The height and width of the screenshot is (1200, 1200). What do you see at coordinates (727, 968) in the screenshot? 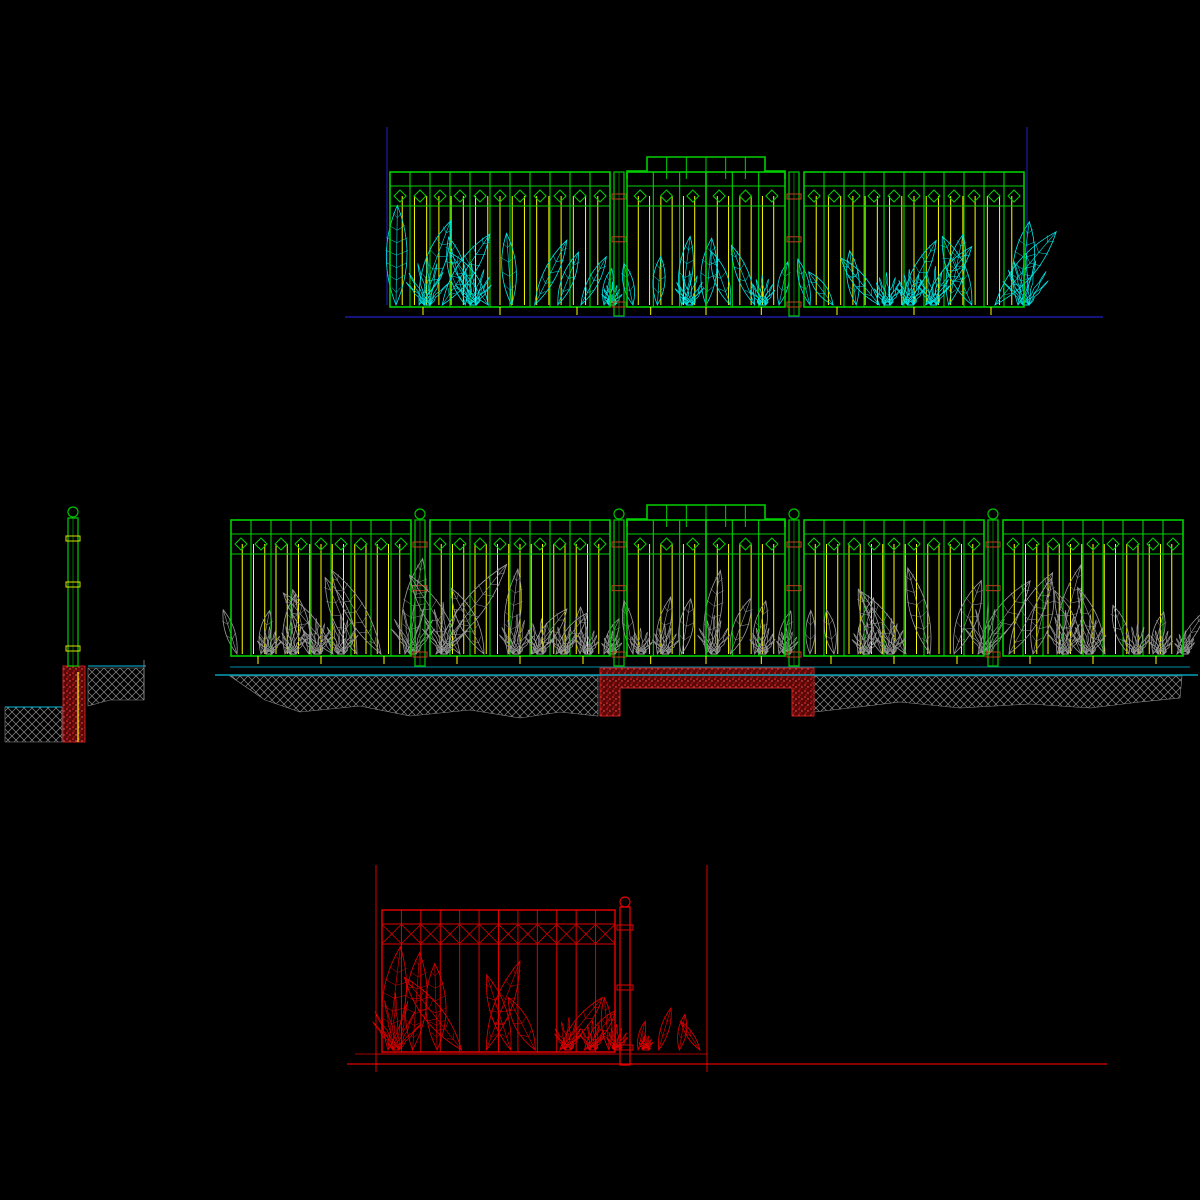
I see `panel-detail-red` at bounding box center [727, 968].